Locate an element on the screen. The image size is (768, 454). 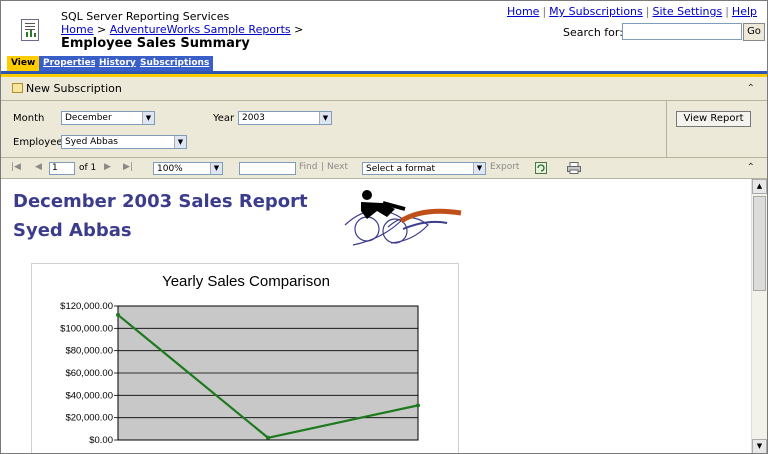
find-input is located at coordinates (267, 168).